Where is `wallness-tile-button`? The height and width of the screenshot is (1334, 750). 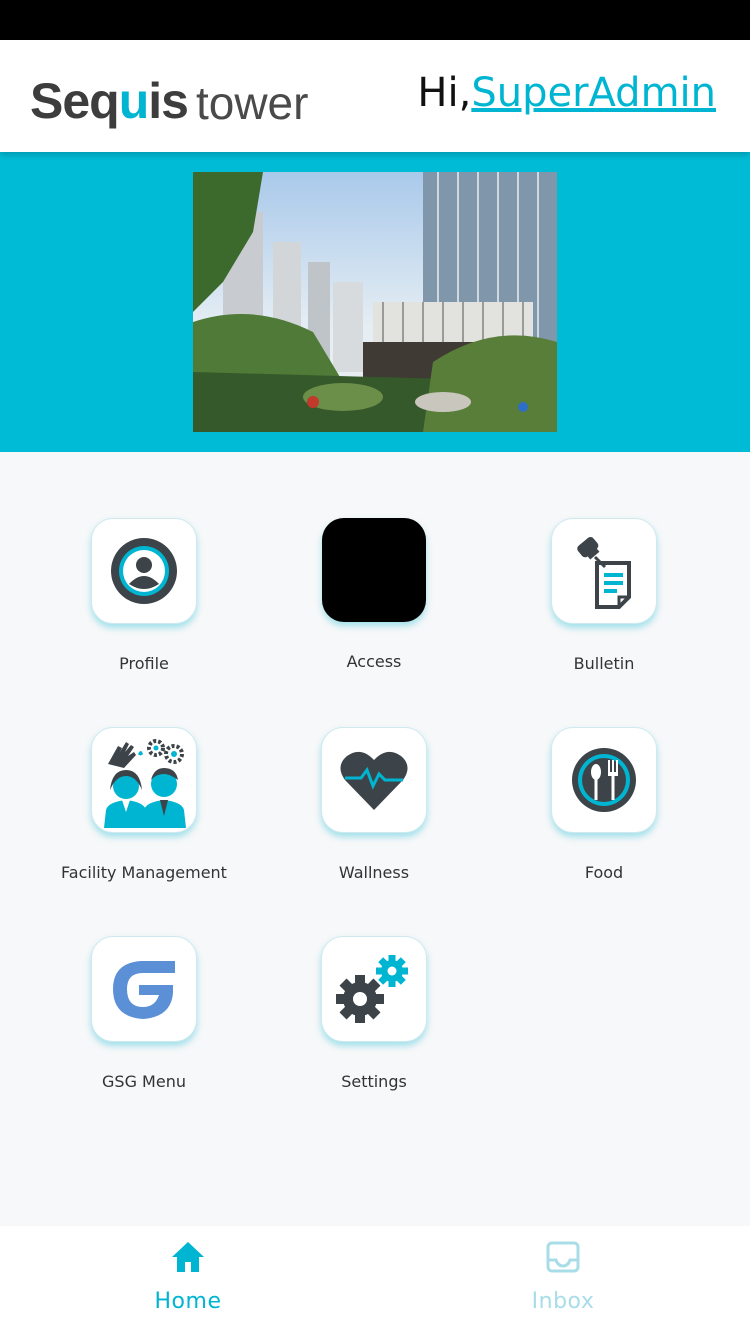
wallness-tile-button is located at coordinates (374, 780).